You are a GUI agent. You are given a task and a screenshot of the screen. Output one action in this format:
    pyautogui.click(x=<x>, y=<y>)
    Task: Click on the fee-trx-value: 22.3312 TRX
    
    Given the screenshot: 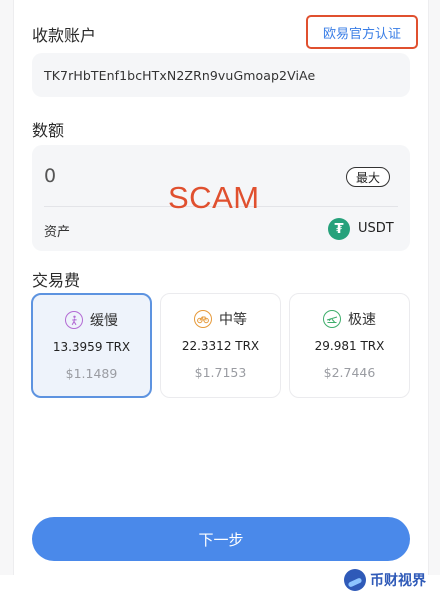 What is the action you would take?
    pyautogui.click(x=220, y=346)
    